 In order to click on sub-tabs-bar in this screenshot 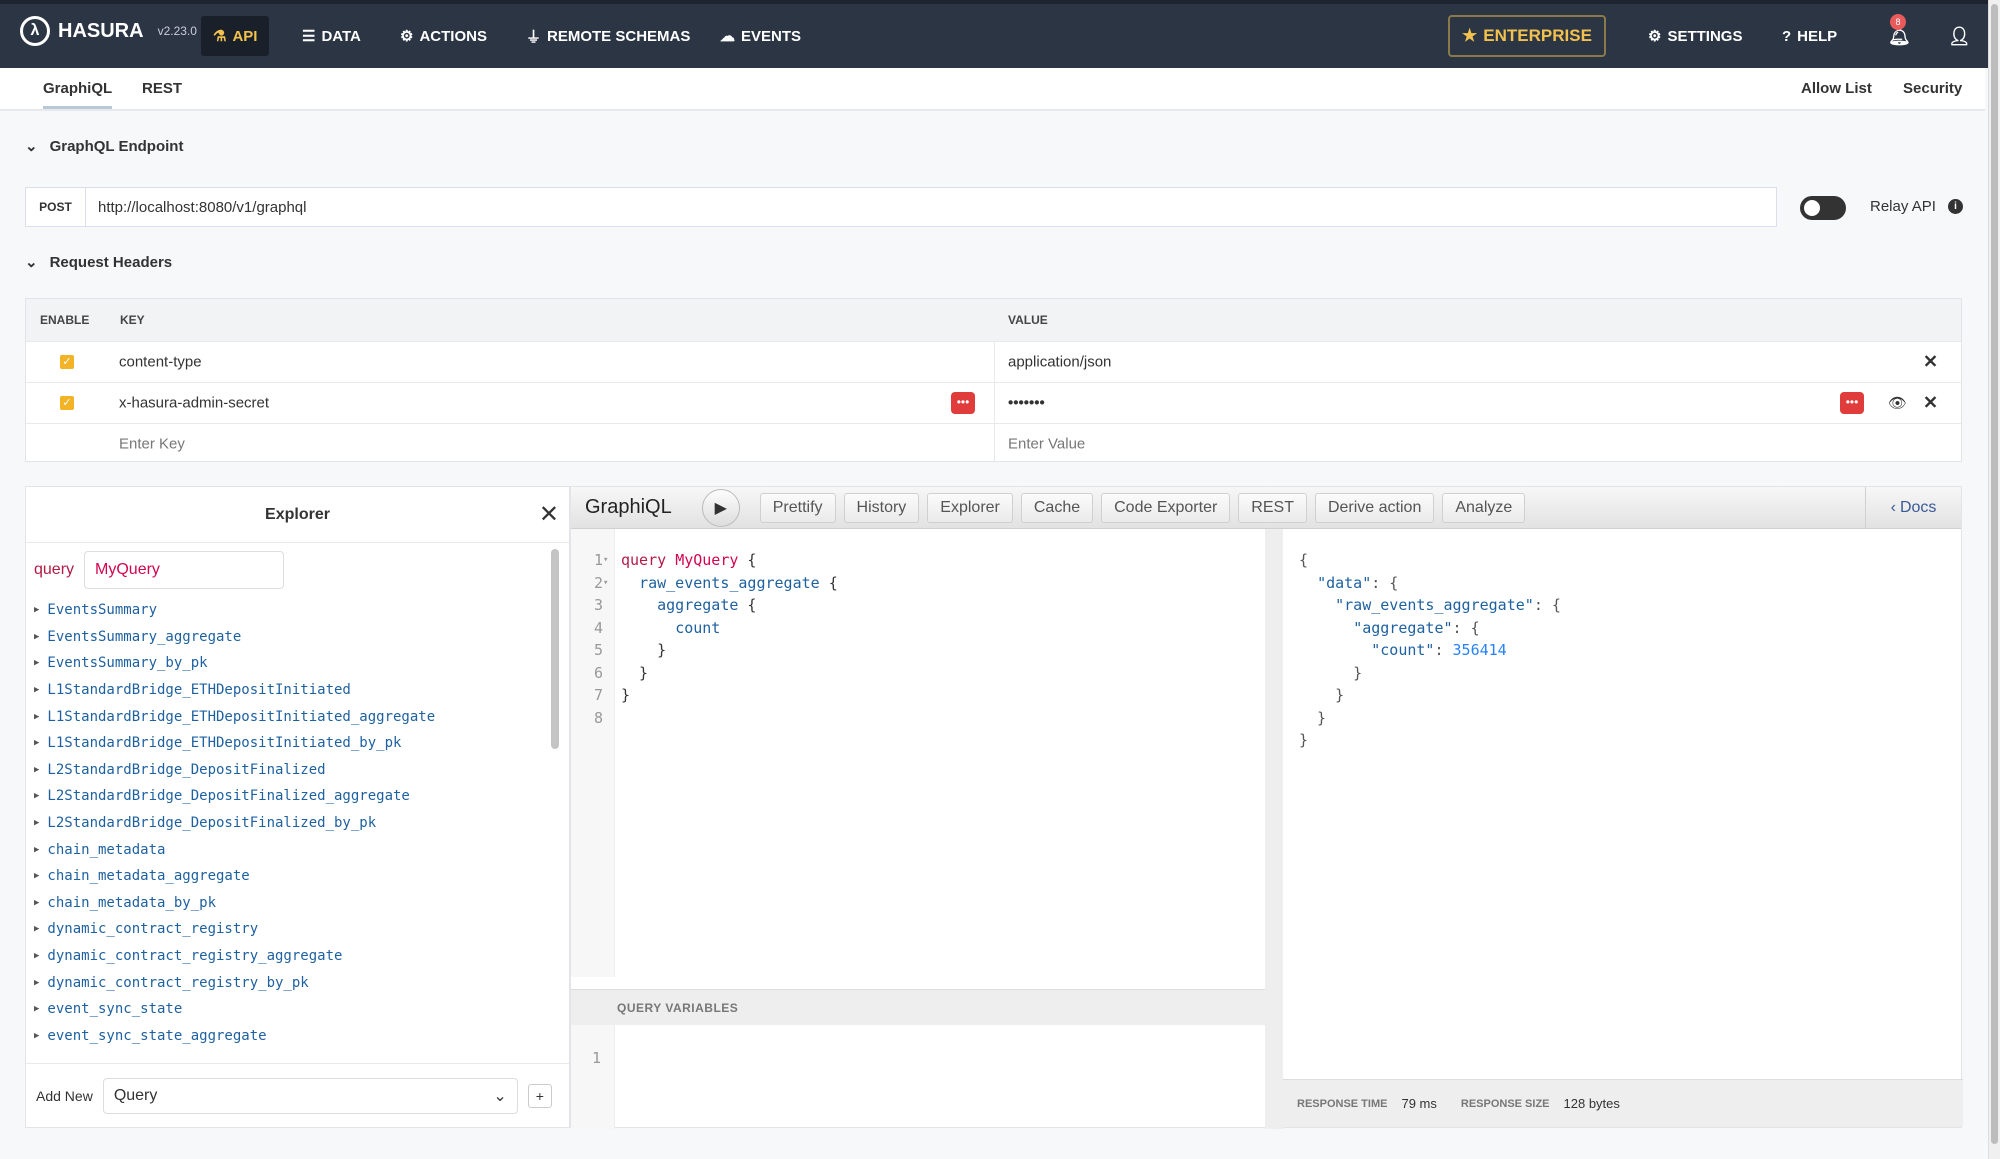, I will do `click(992, 89)`.